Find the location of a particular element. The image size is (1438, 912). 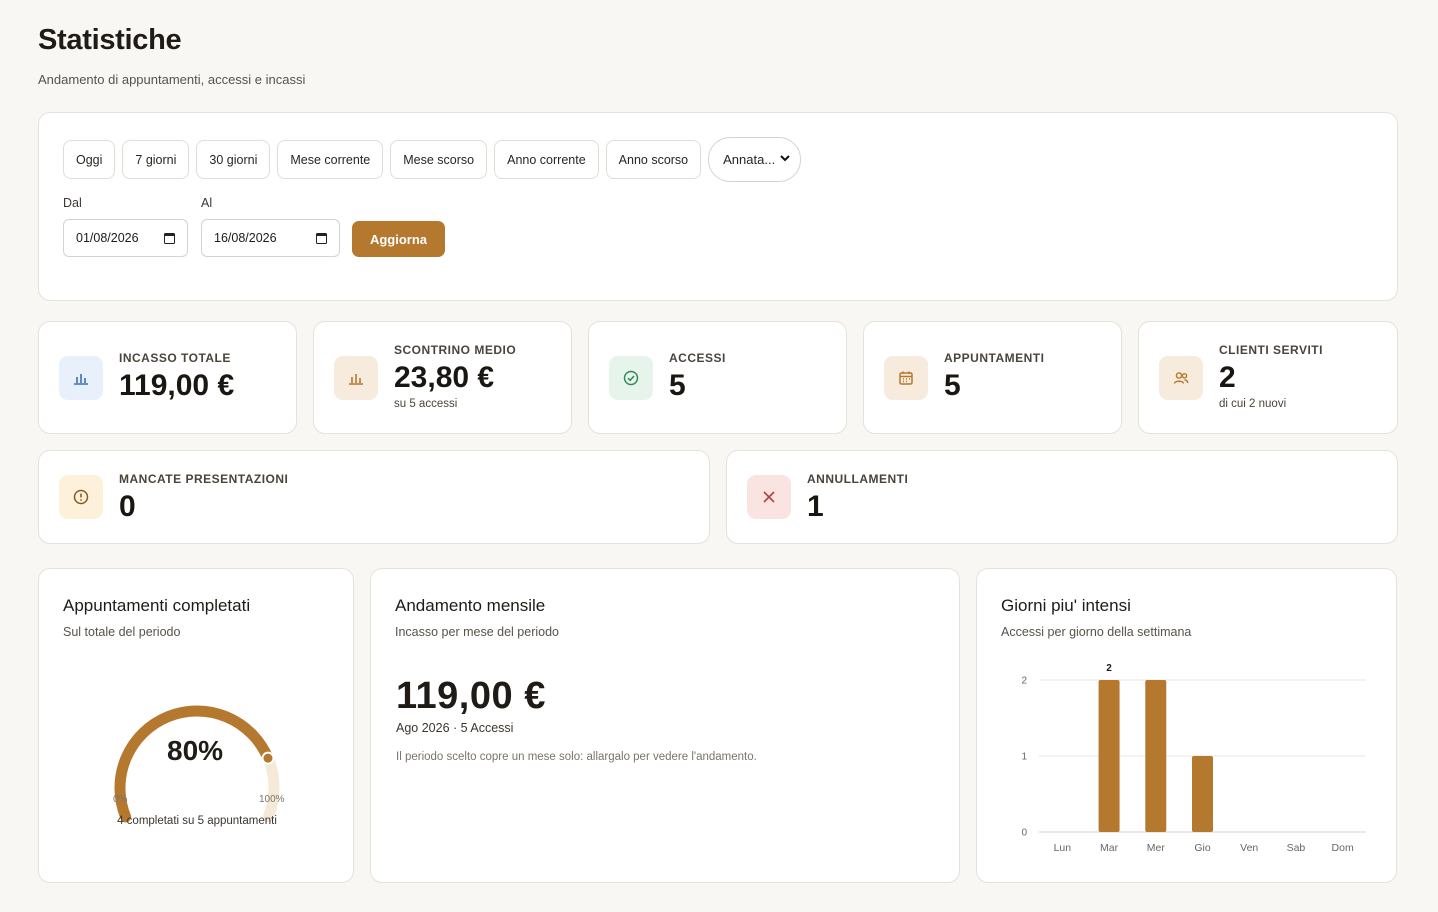

kpi-label: ANNULLAMENTI is located at coordinates (858, 479).